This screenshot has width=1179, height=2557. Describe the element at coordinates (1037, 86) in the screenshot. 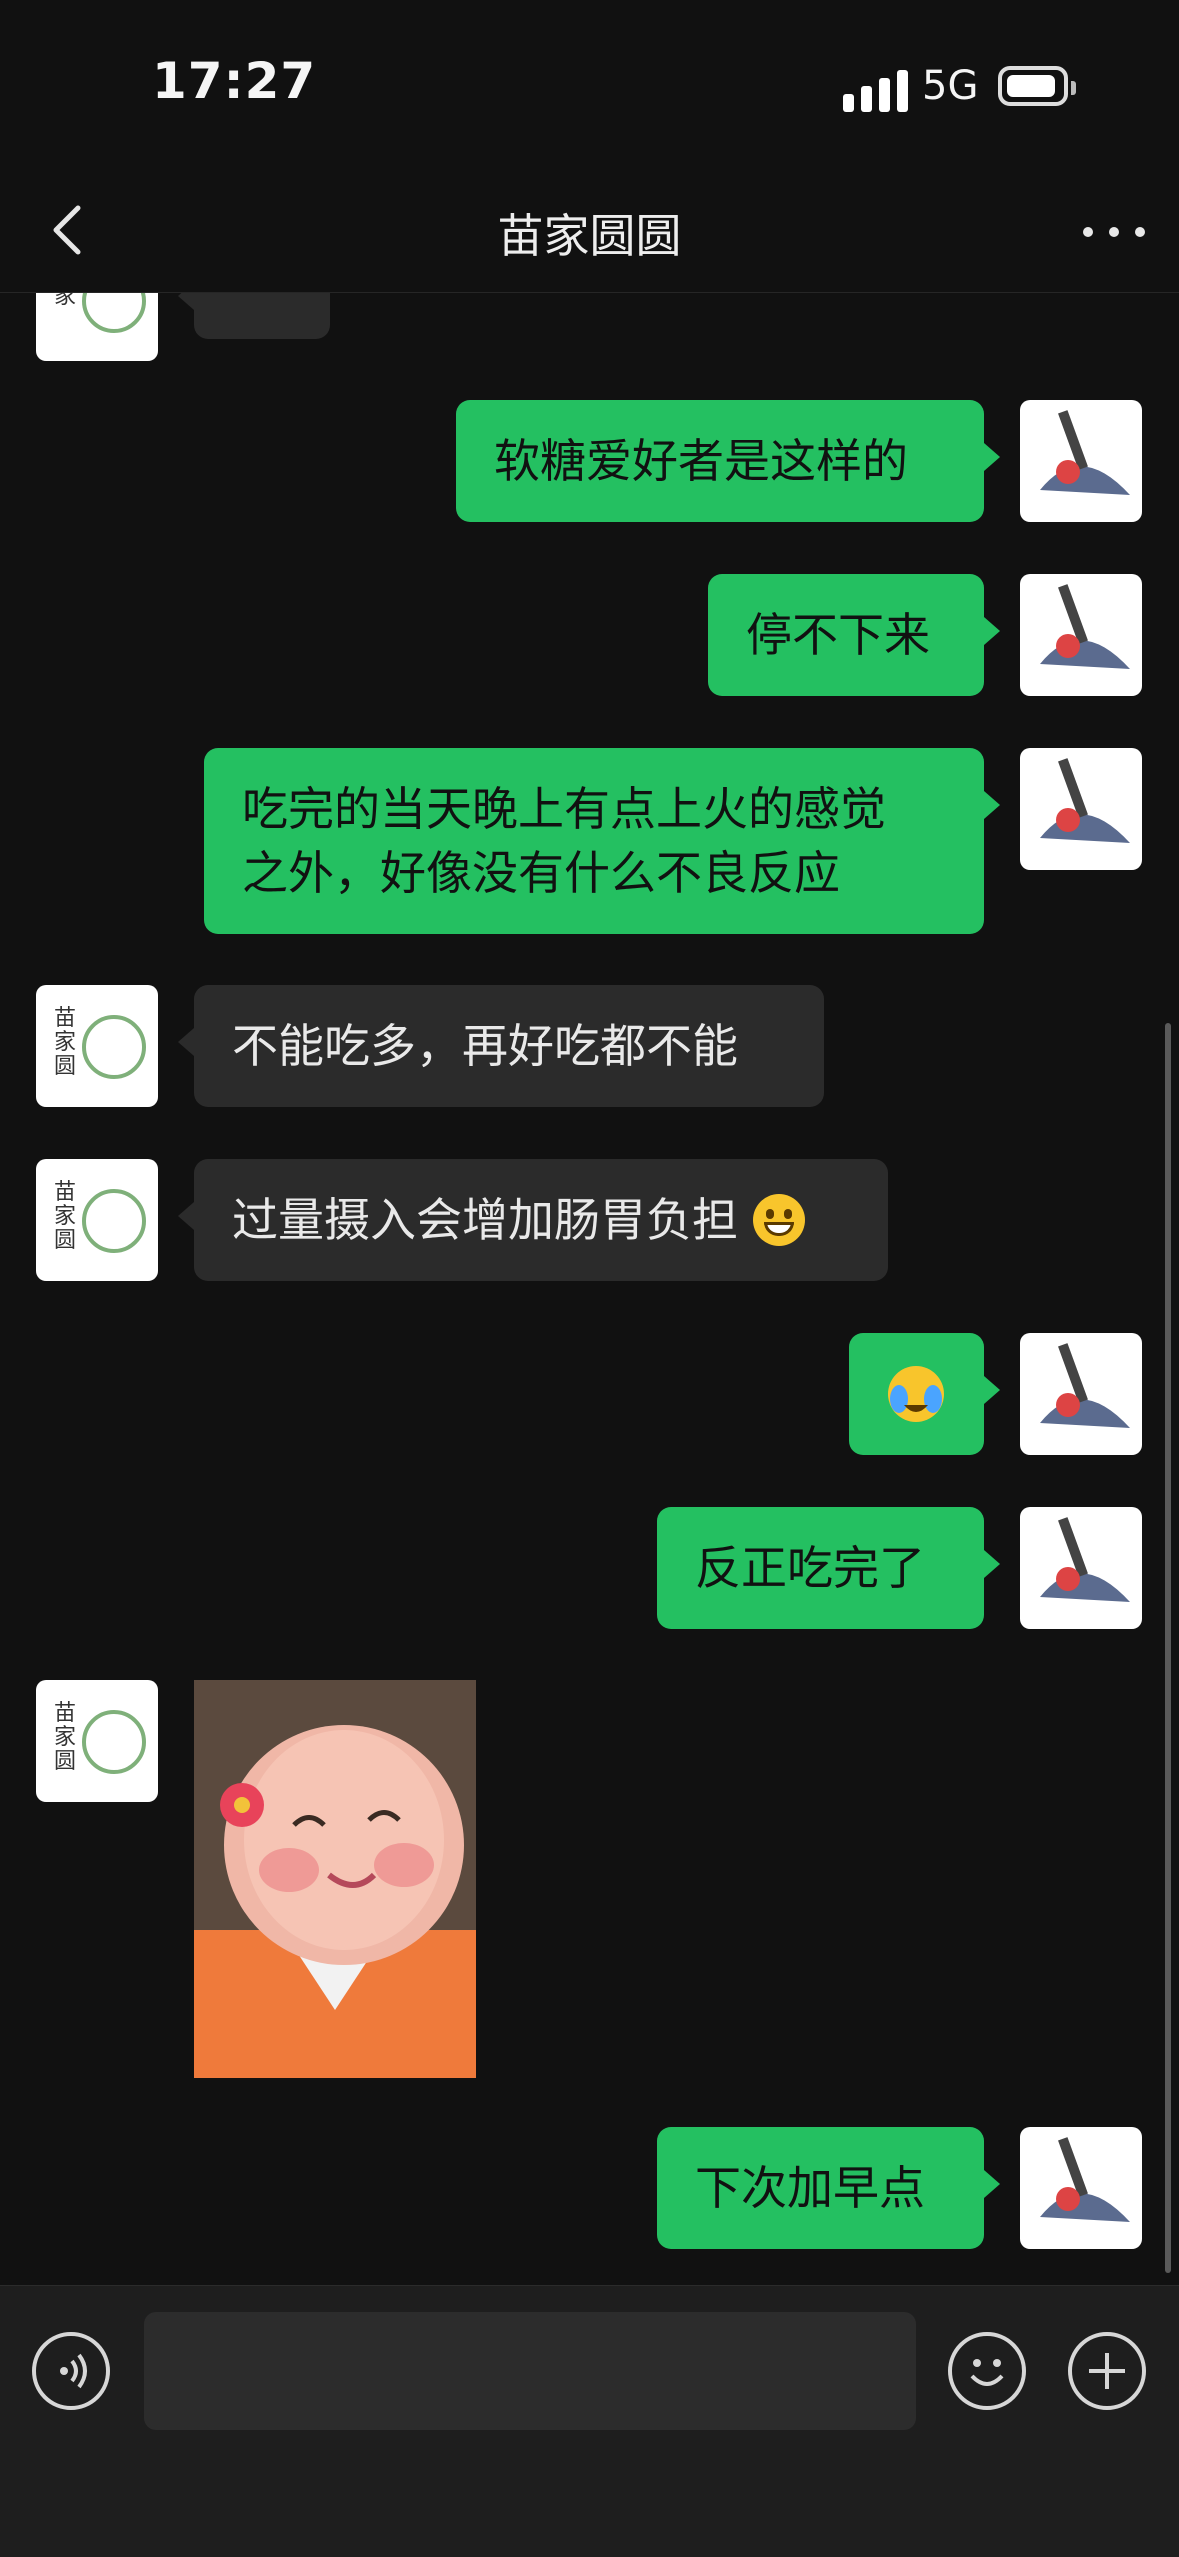

I see `battery-icon` at that location.